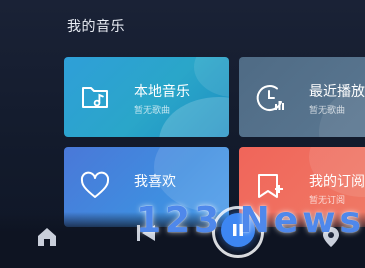 The height and width of the screenshot is (268, 365). I want to click on local-music-card: 本地音乐 暂无歌曲, so click(146, 97).